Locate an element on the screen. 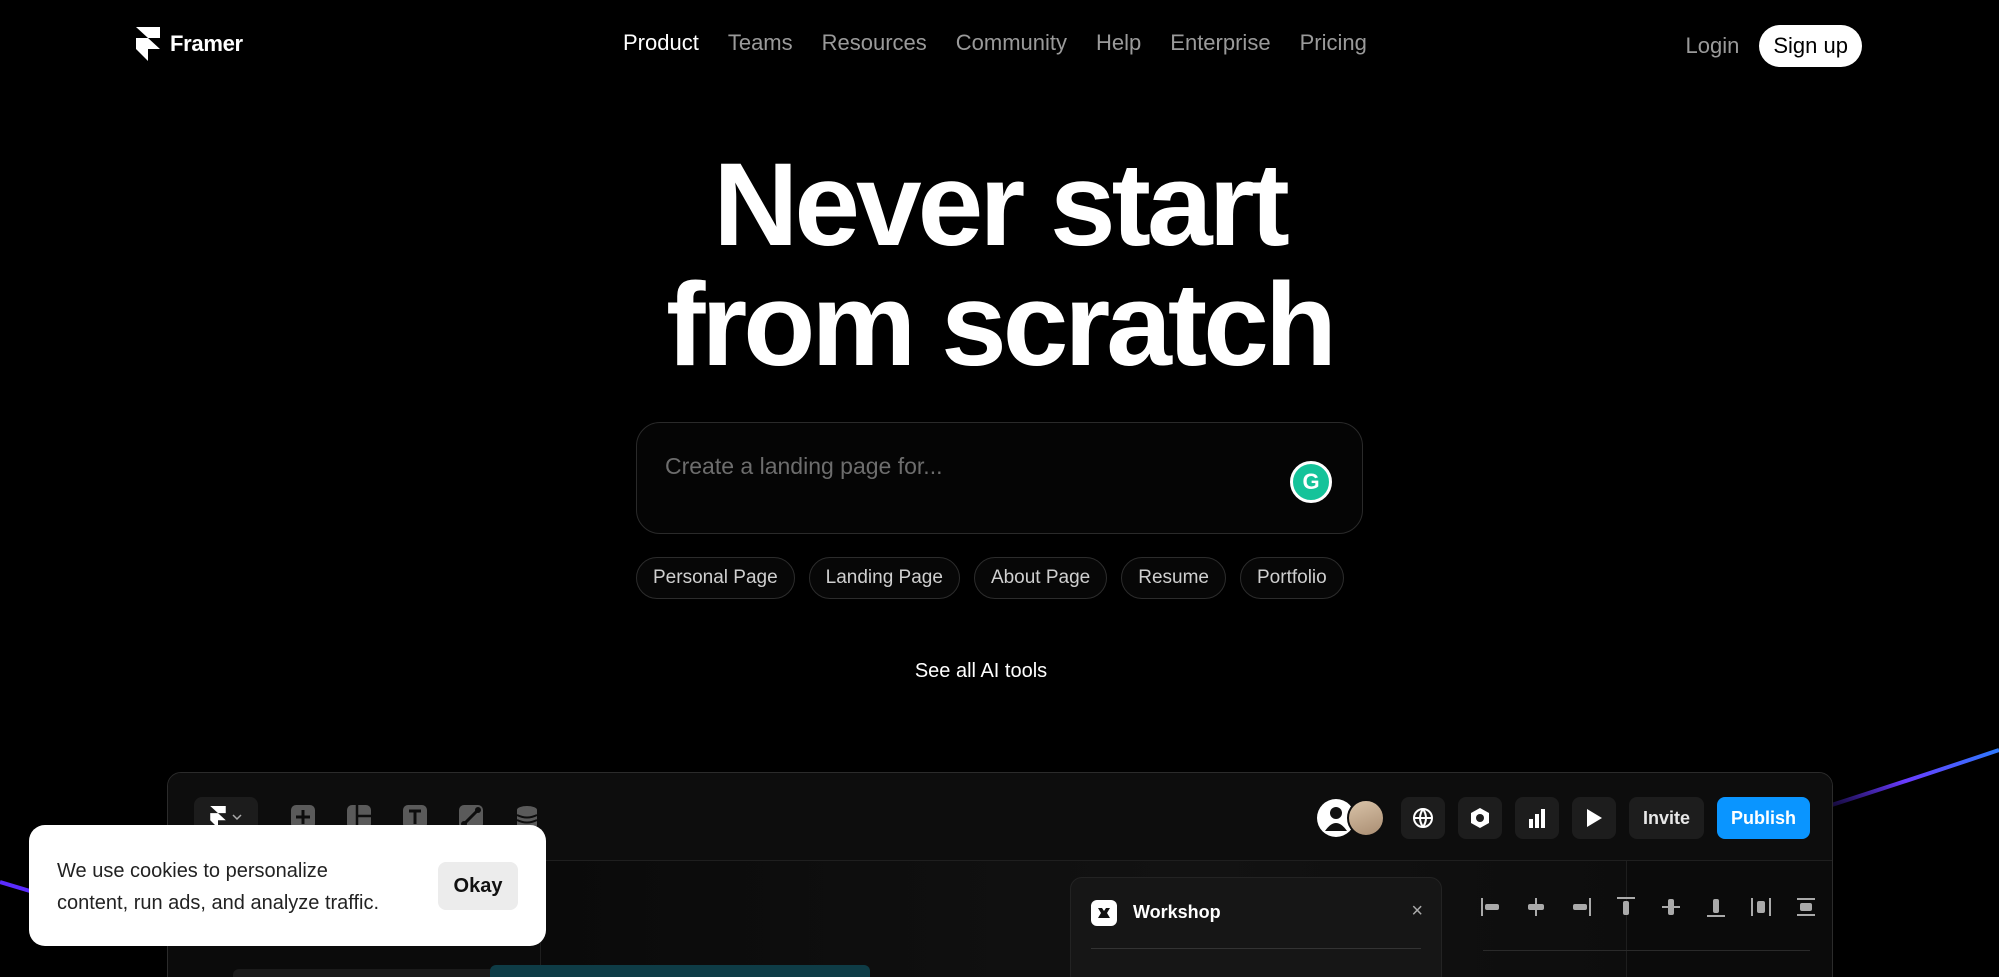 The image size is (1999, 977). workshop-title: Workshop is located at coordinates (1177, 912).